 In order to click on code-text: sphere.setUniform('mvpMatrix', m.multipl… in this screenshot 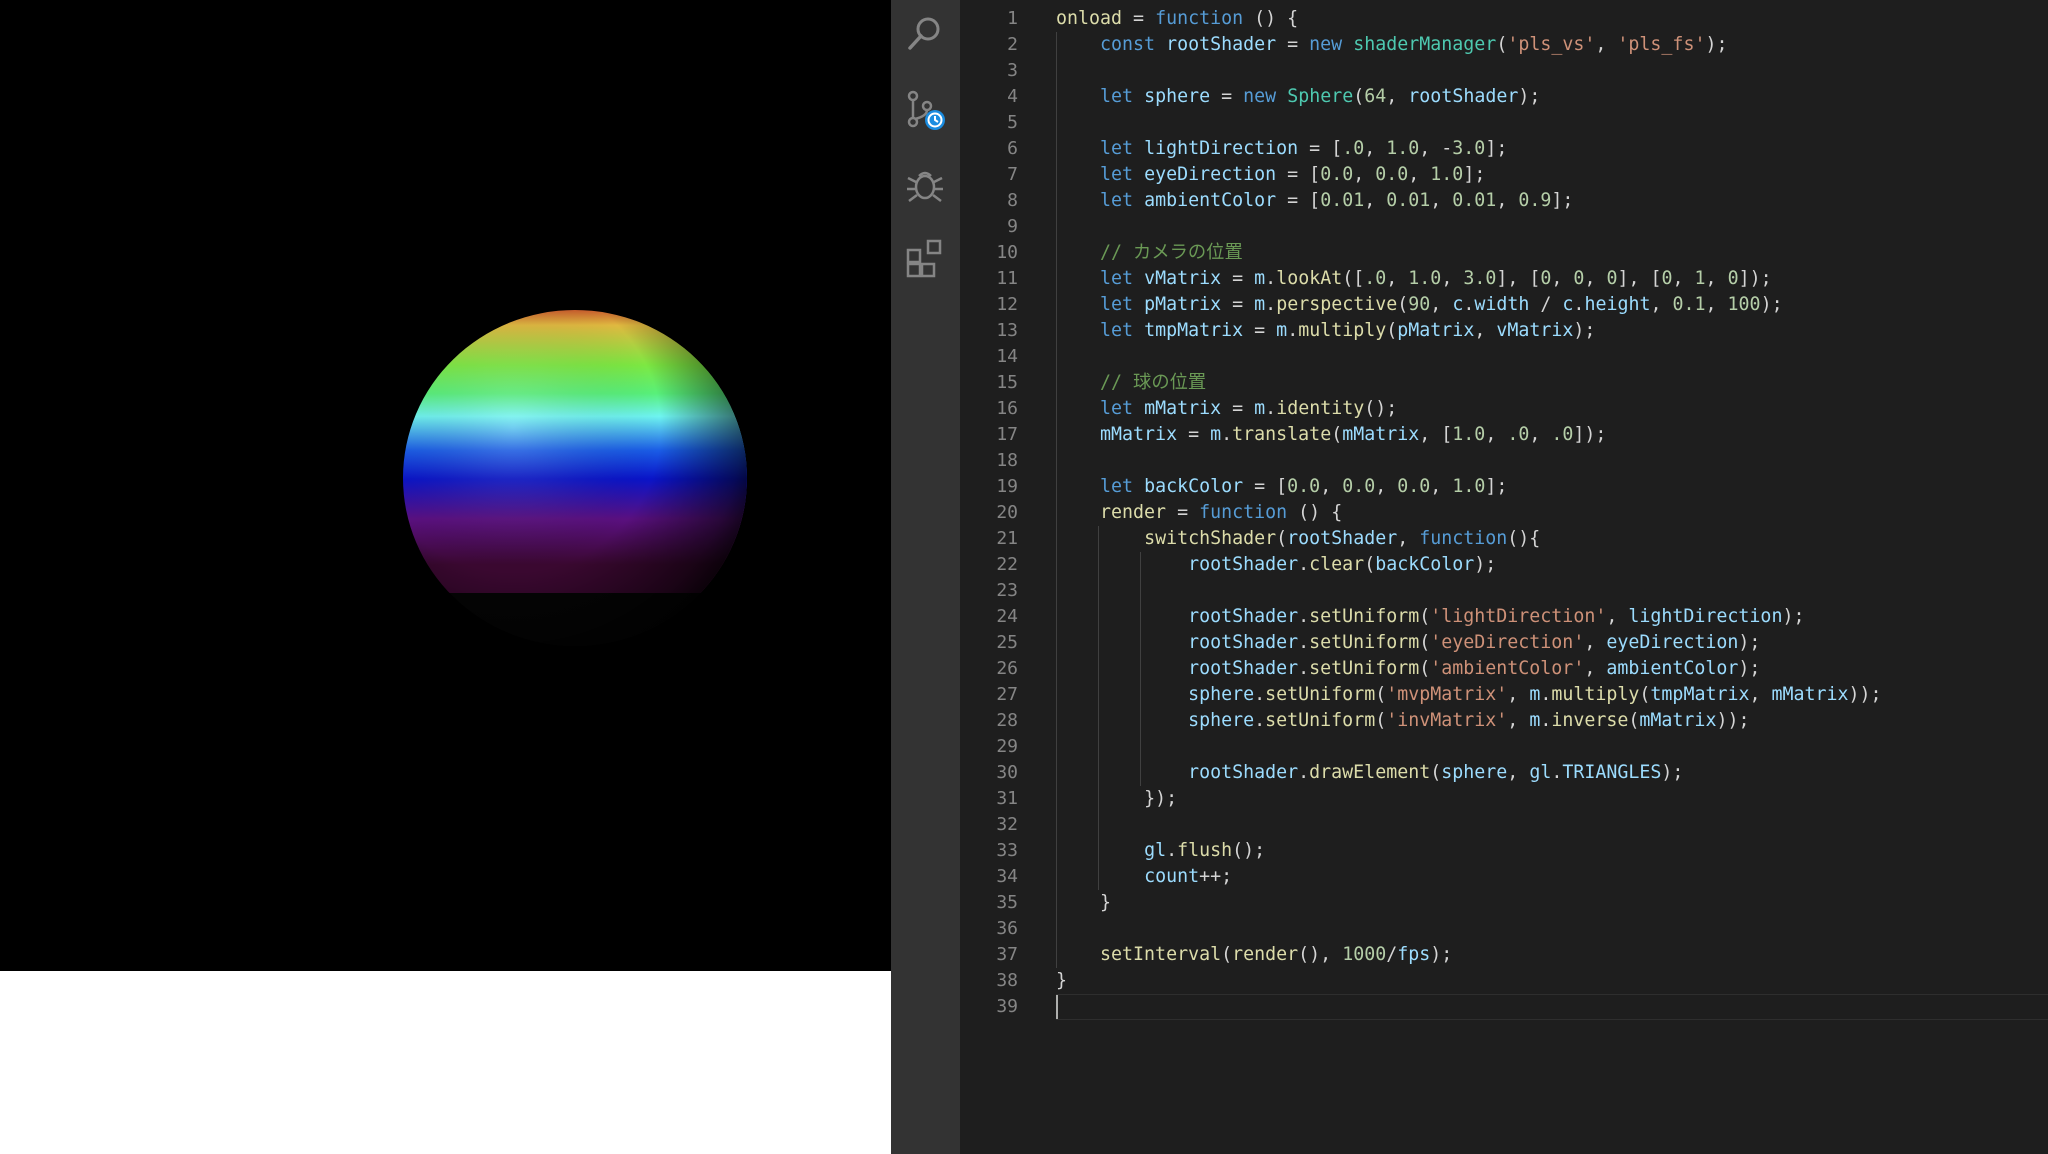, I will do `click(1469, 695)`.